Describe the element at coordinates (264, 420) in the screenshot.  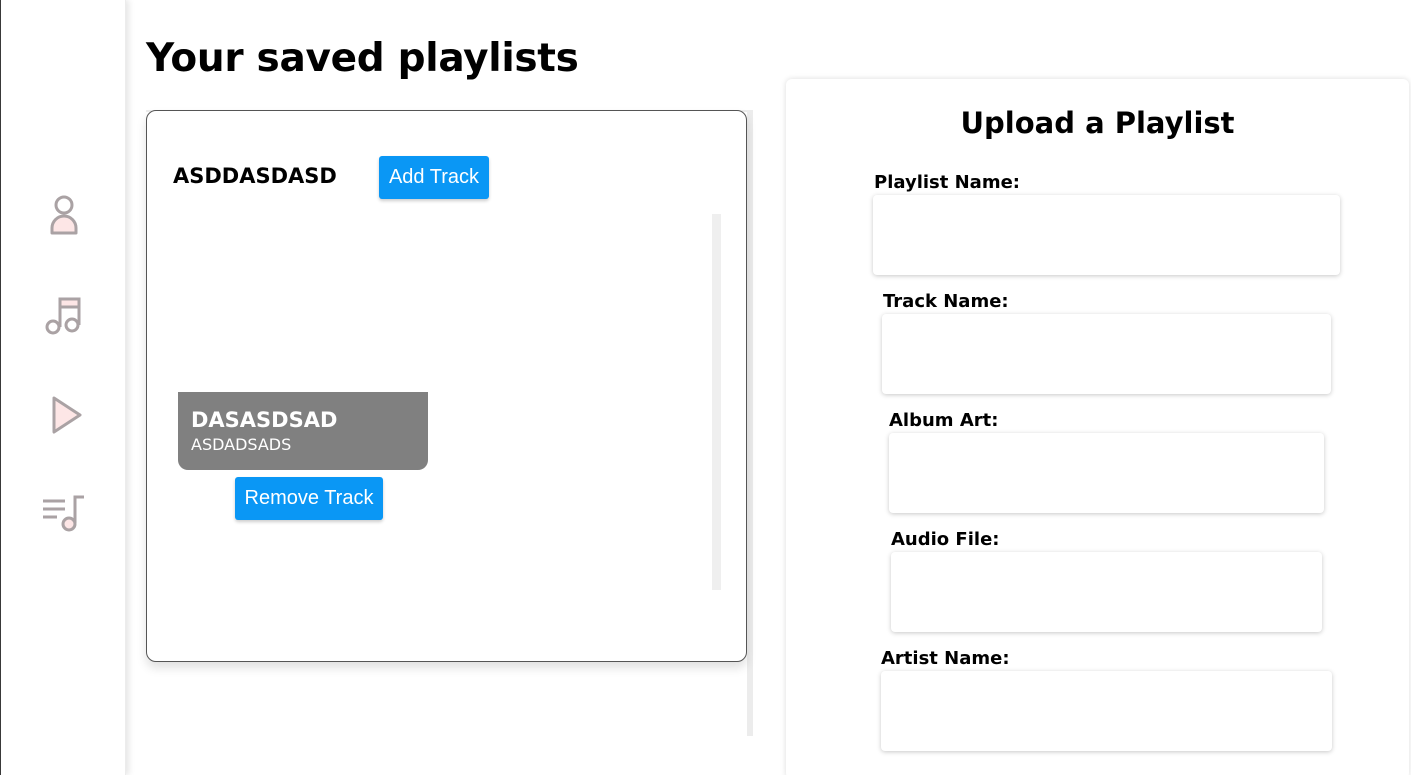
I see `track-title: DASASDSAD` at that location.